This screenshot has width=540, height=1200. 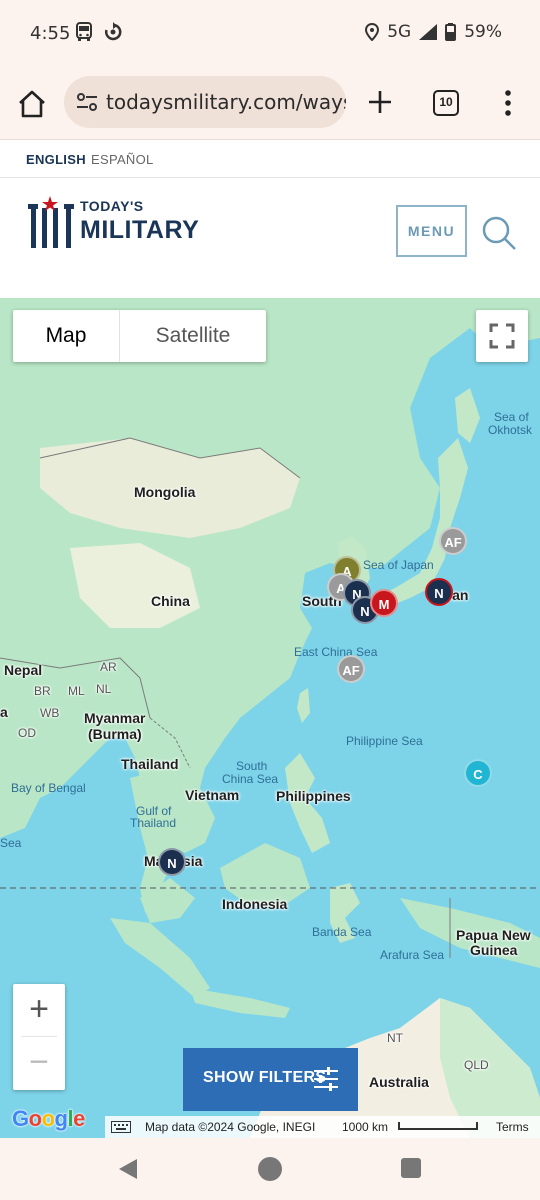 I want to click on map-label-od: OD, so click(x=27, y=733).